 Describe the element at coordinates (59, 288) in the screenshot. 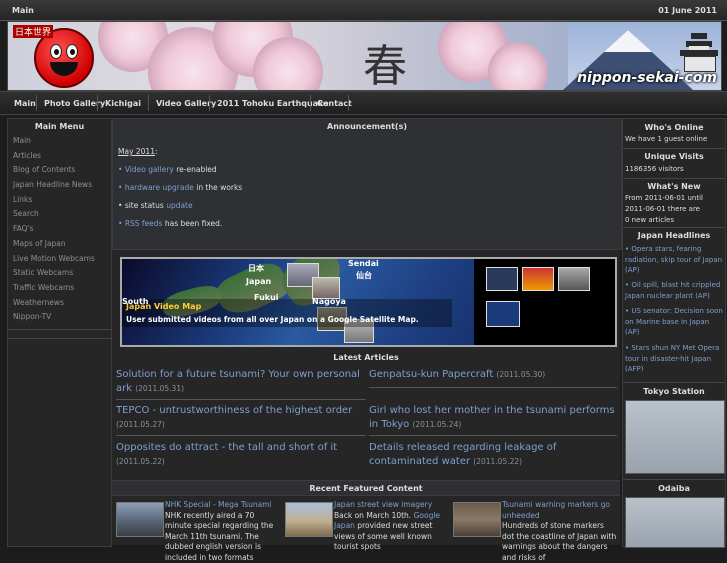

I see `menu-item-traffic-webcams: Traffic Webcams` at that location.